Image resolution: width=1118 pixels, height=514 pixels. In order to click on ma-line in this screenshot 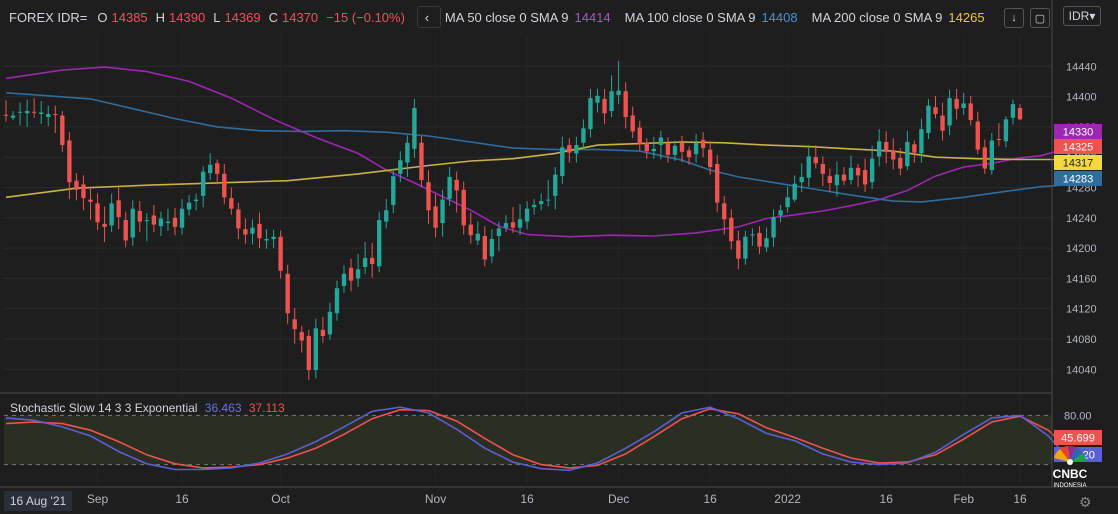, I will do `click(534, 170)`.